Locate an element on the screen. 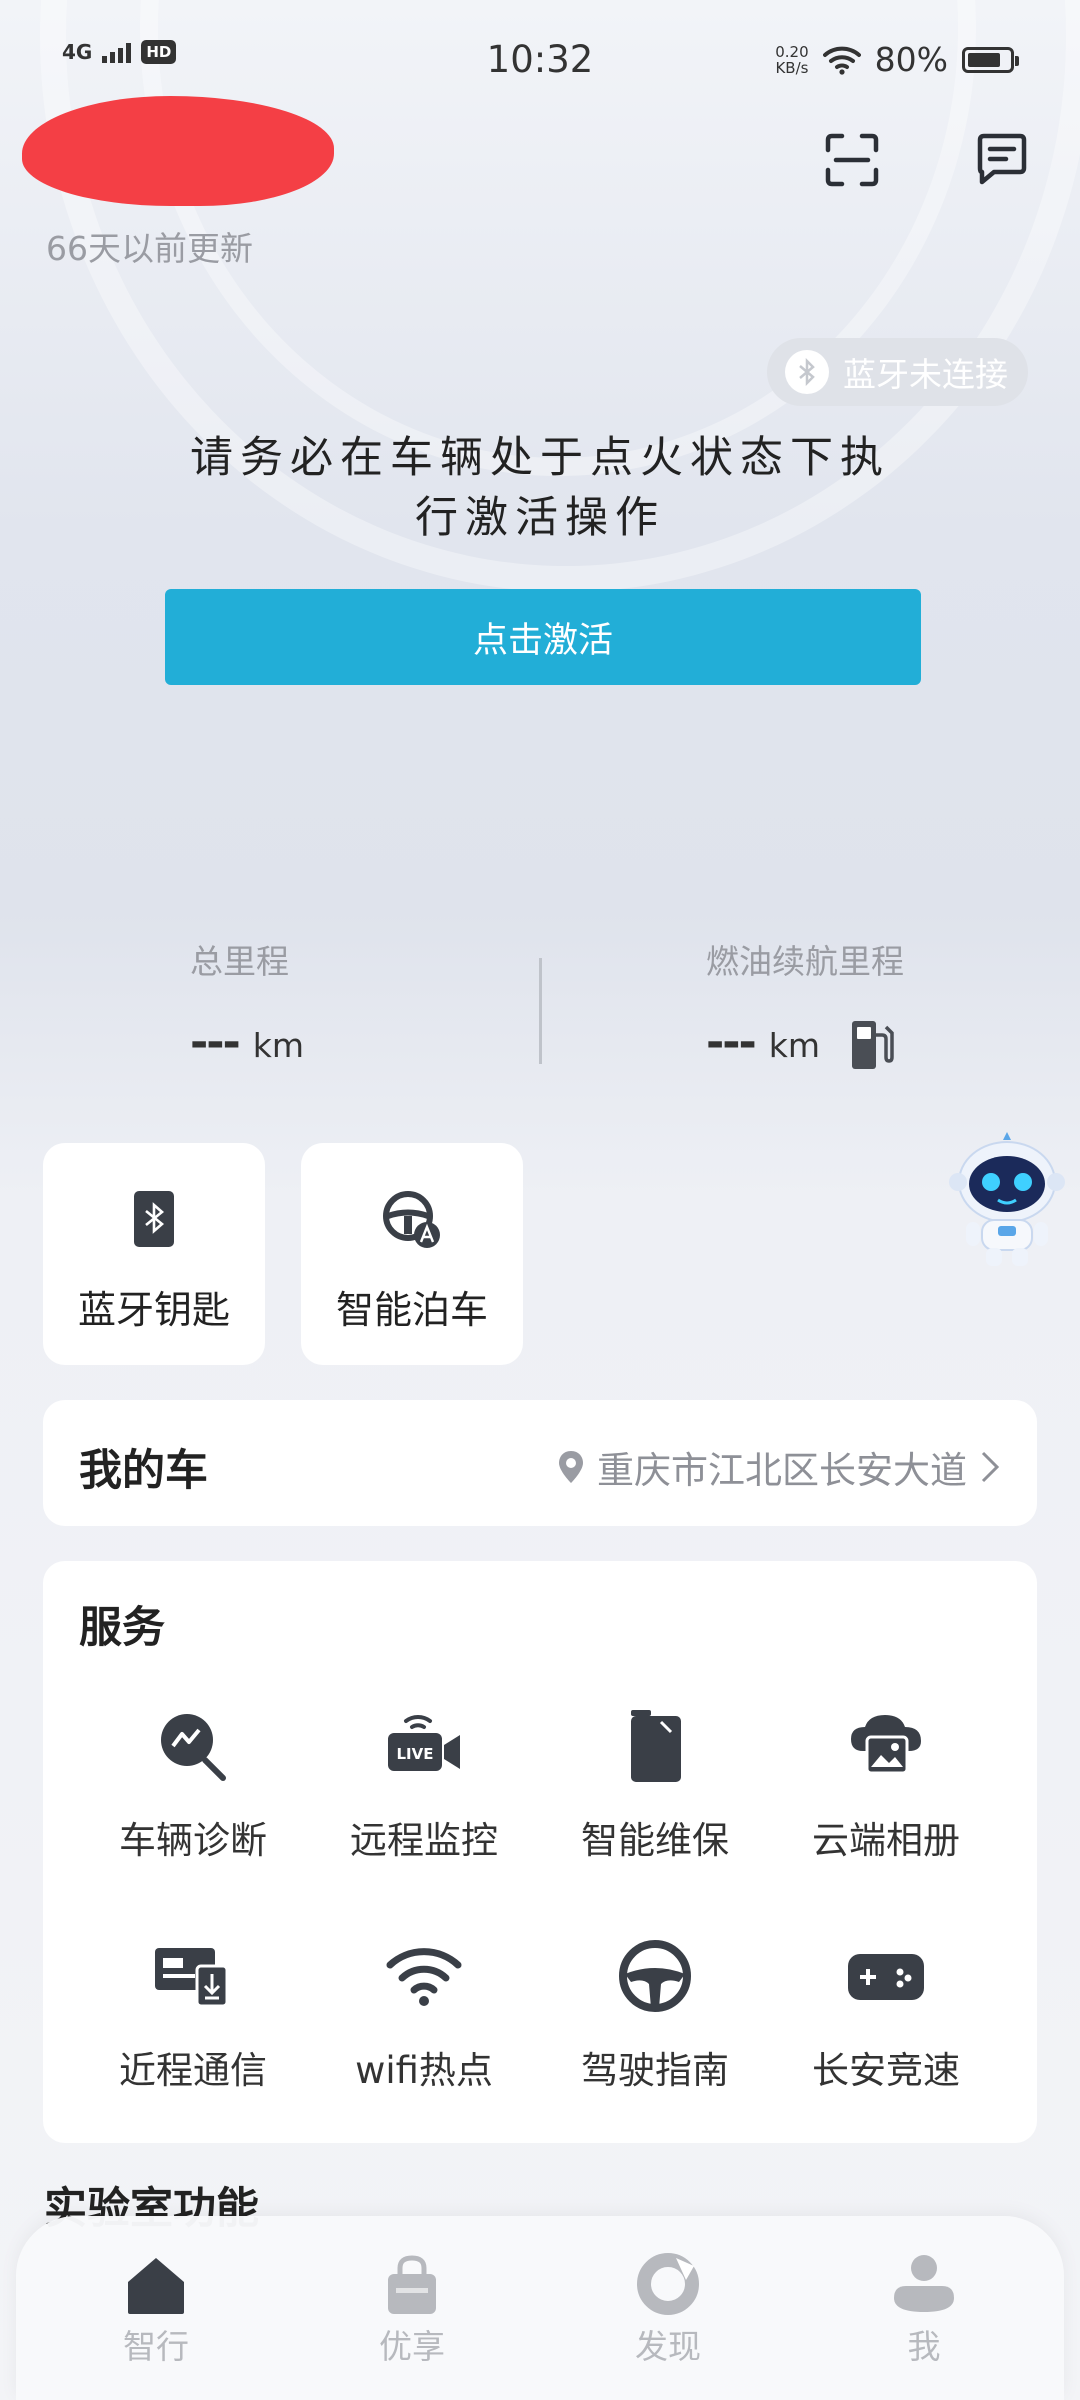 This screenshot has width=1080, height=2400. activation-message-line1: 请务必在车辆处于点火状态下执 is located at coordinates (540, 458).